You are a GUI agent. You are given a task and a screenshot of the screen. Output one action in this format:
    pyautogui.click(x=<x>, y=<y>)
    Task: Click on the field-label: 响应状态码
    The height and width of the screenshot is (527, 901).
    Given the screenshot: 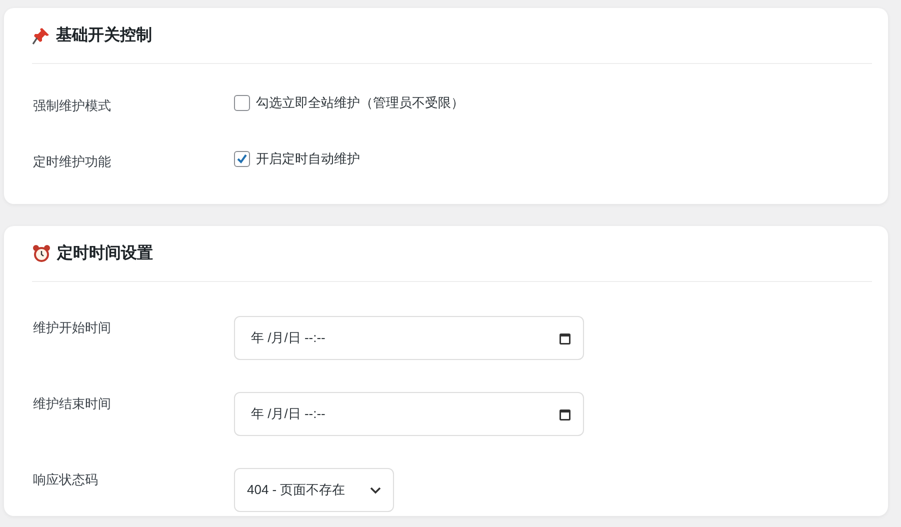 What is the action you would take?
    pyautogui.click(x=66, y=480)
    